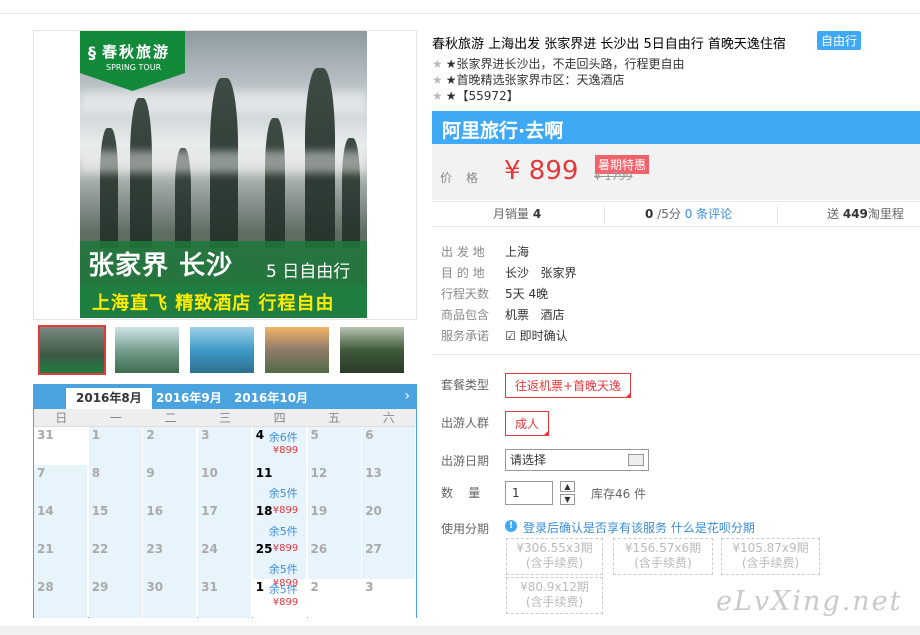 Image resolution: width=920 pixels, height=635 pixels. What do you see at coordinates (463, 252) in the screenshot?
I see `info-label: 出 发 地` at bounding box center [463, 252].